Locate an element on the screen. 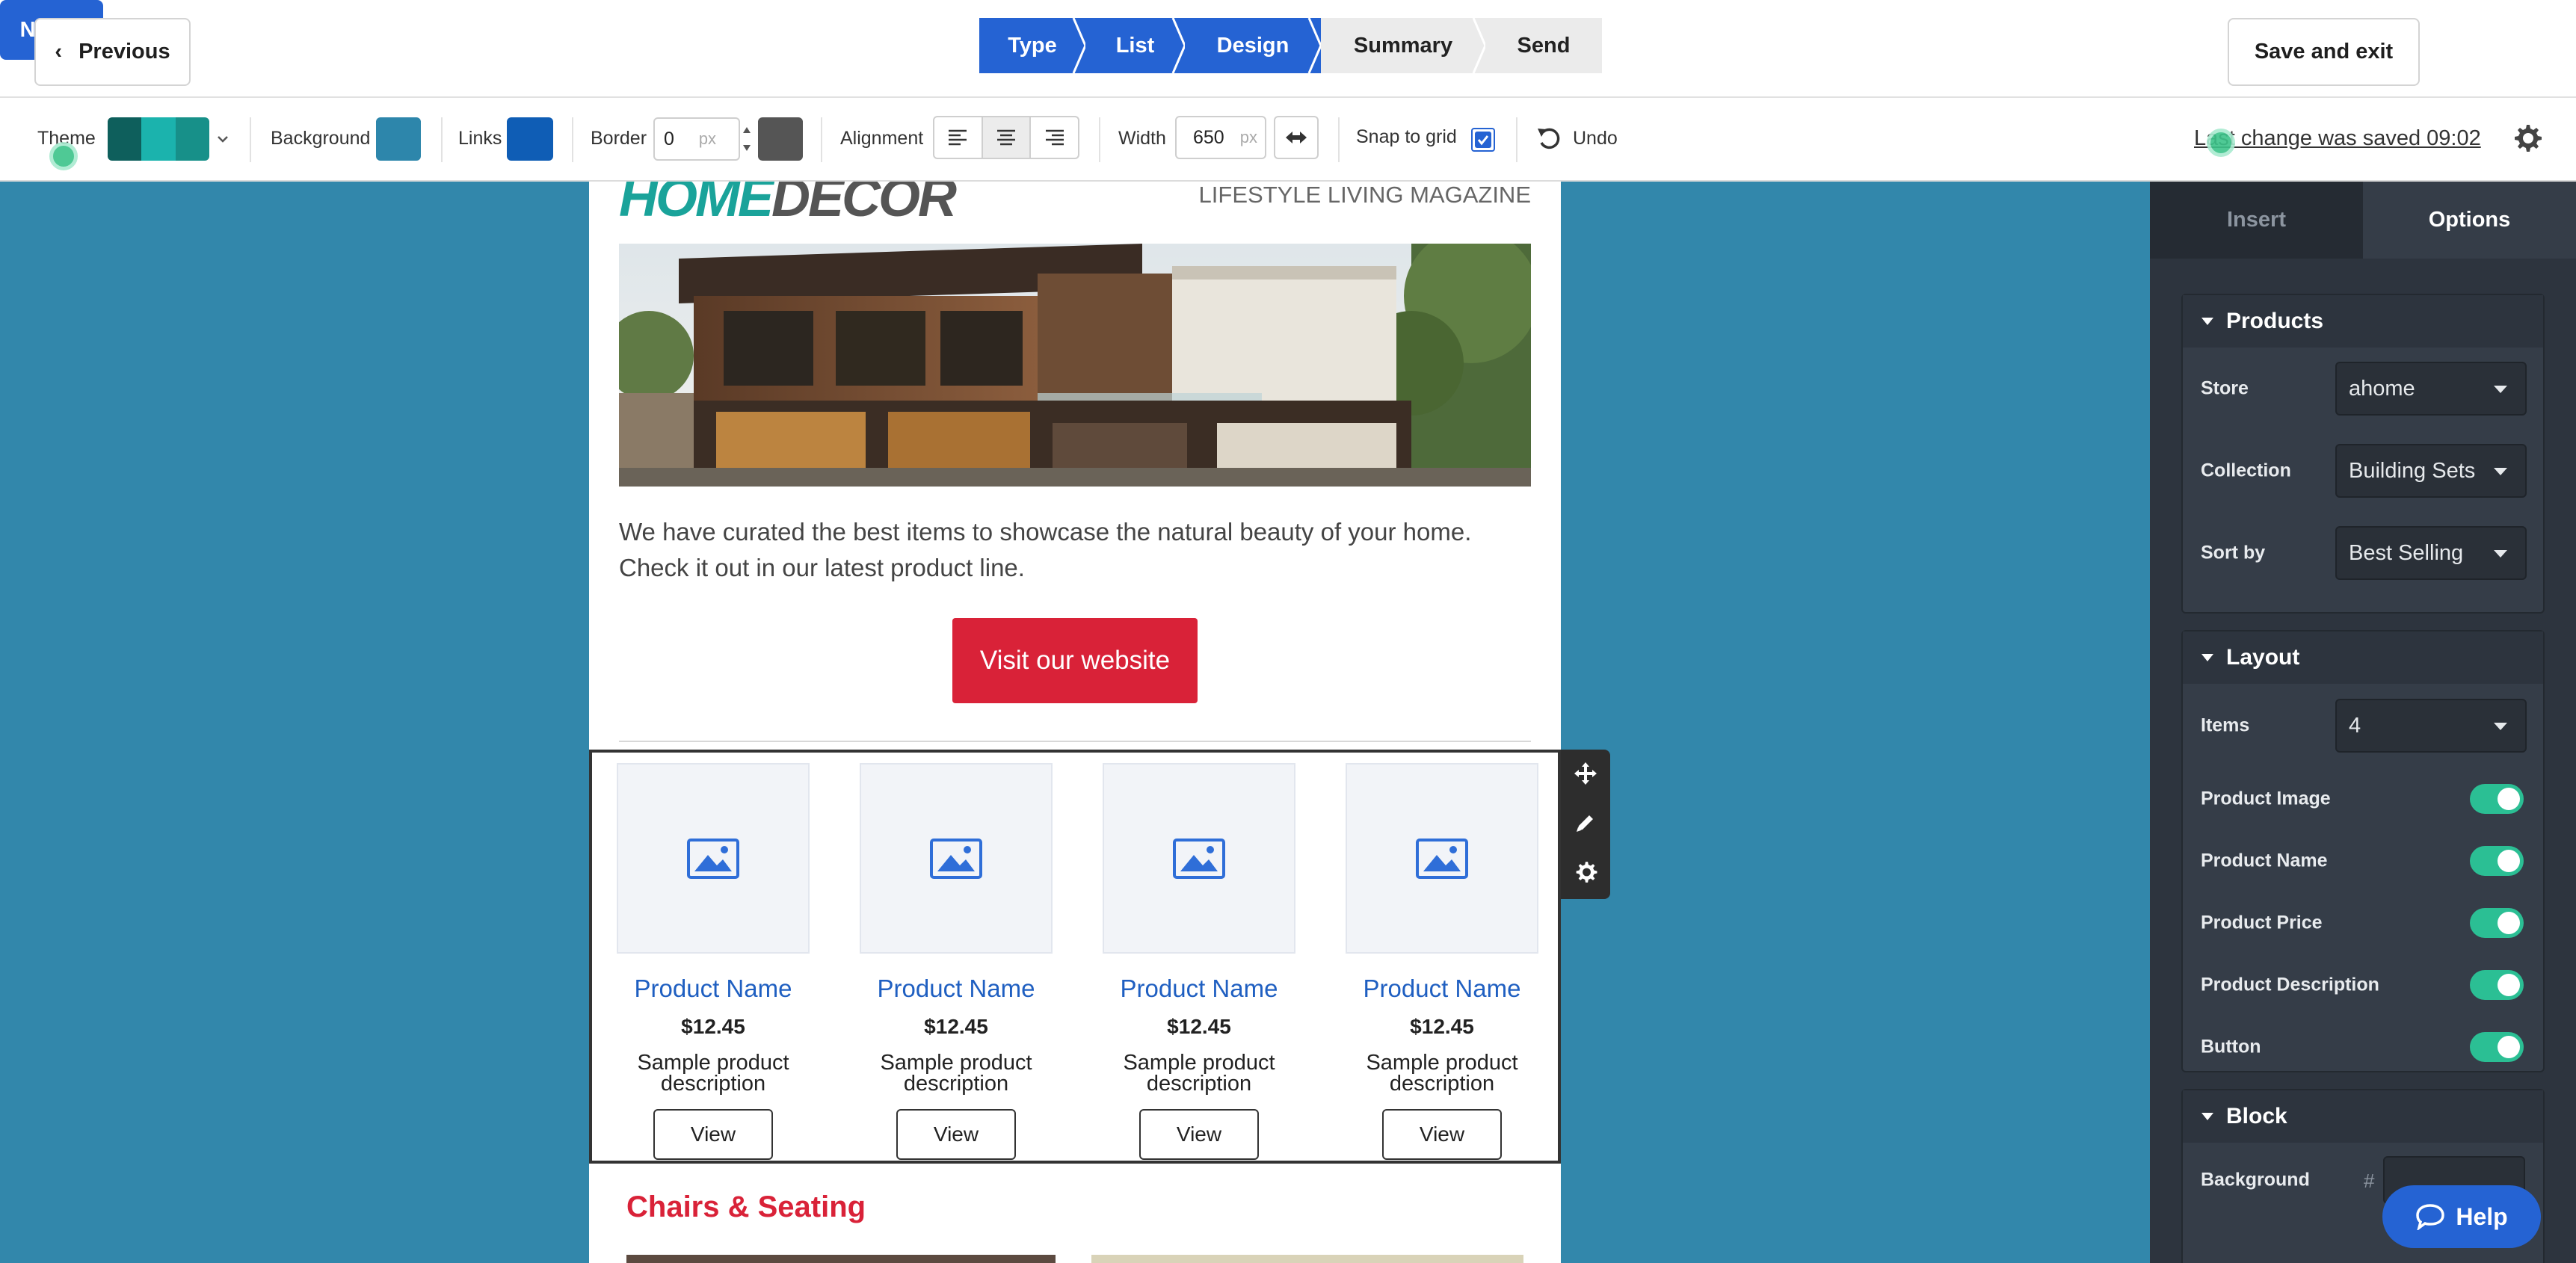 The image size is (2576, 1263). align-center-icon is located at coordinates (1006, 137).